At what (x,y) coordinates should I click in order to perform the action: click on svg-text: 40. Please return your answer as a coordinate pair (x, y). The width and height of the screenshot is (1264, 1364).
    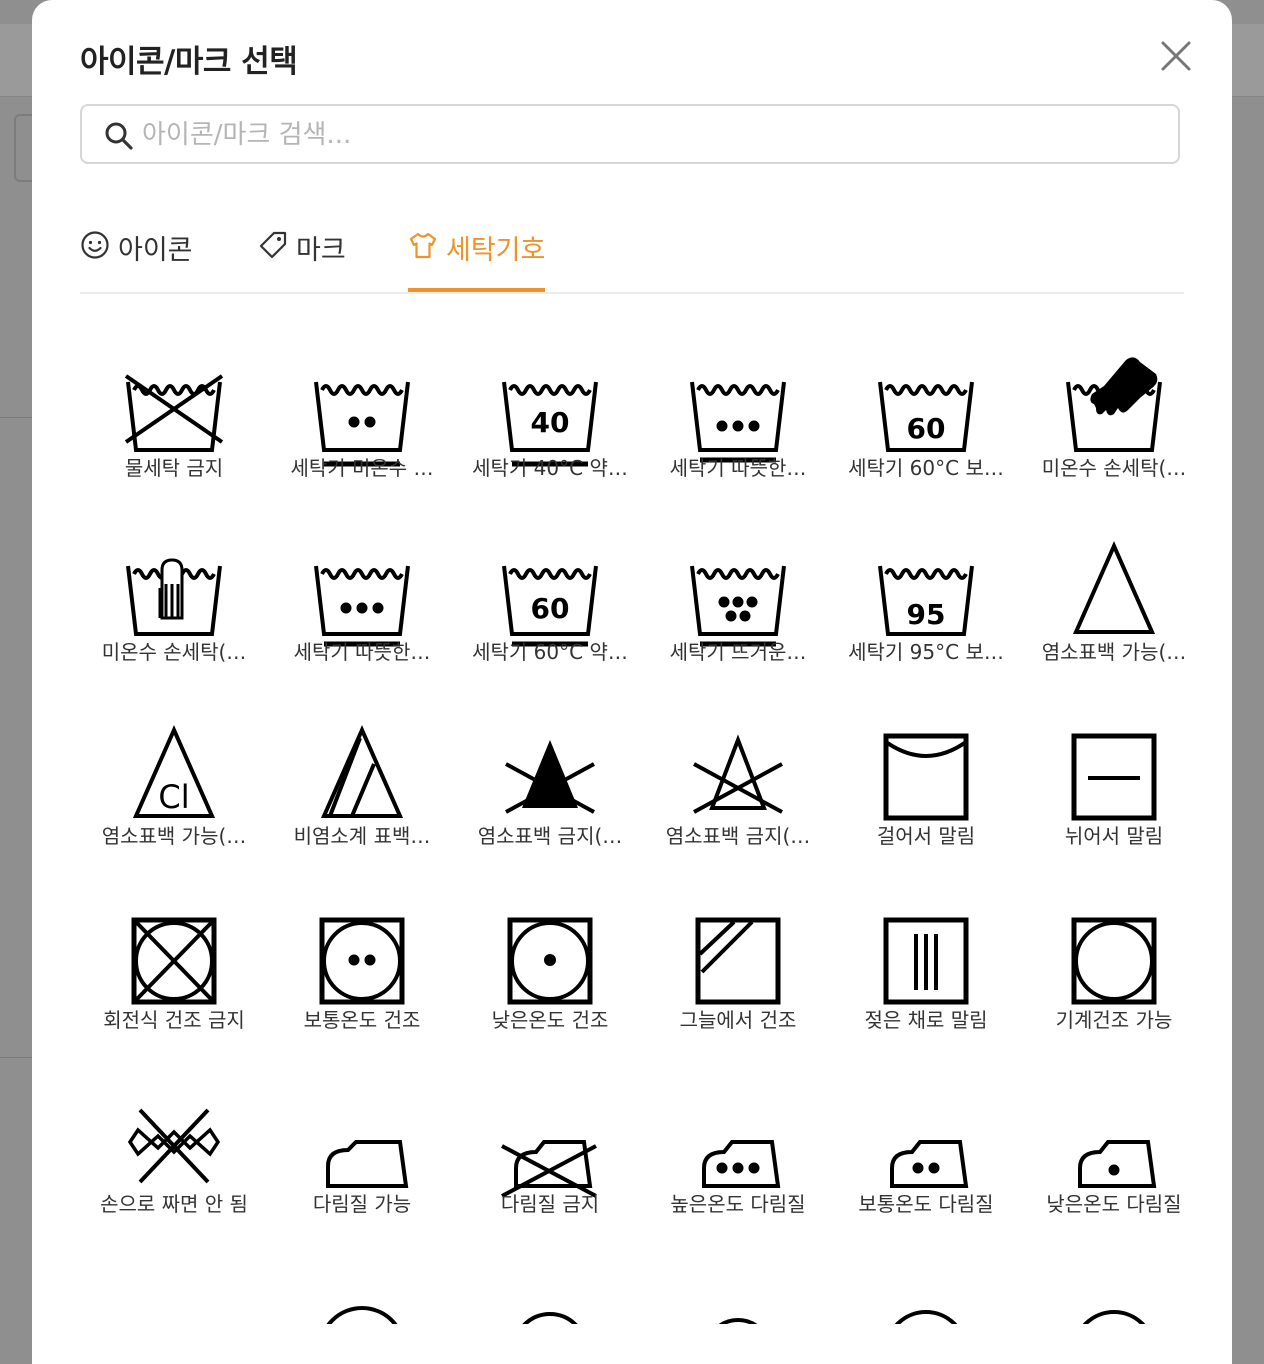
    Looking at the image, I should click on (550, 422).